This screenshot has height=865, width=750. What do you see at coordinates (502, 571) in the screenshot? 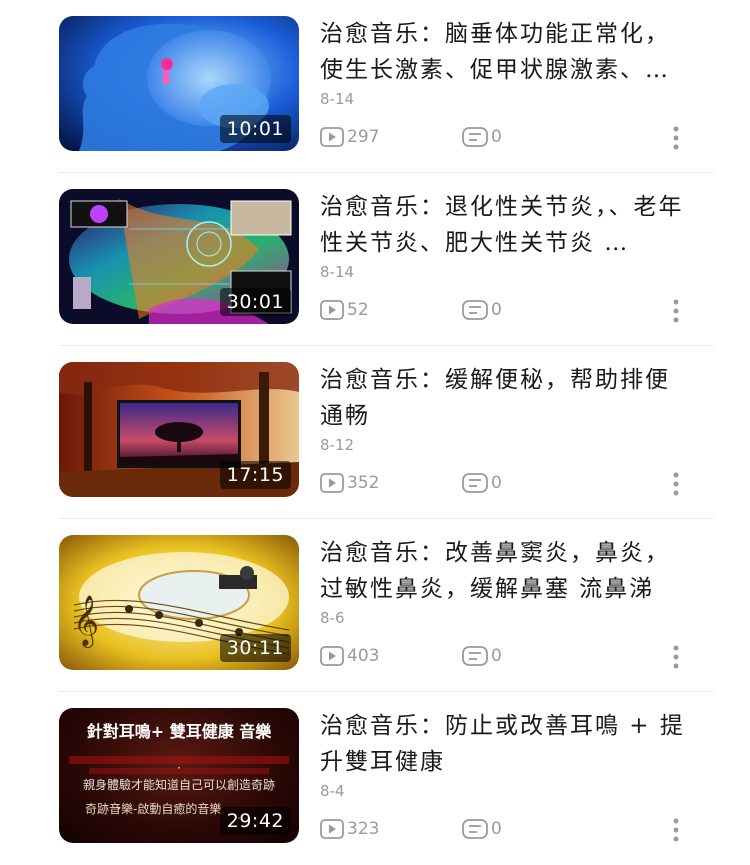
I see `video-title: 治愈音乐：改善鼻窦炎，鼻炎，过敏性鼻炎，缓解鼻塞 流鼻涕` at bounding box center [502, 571].